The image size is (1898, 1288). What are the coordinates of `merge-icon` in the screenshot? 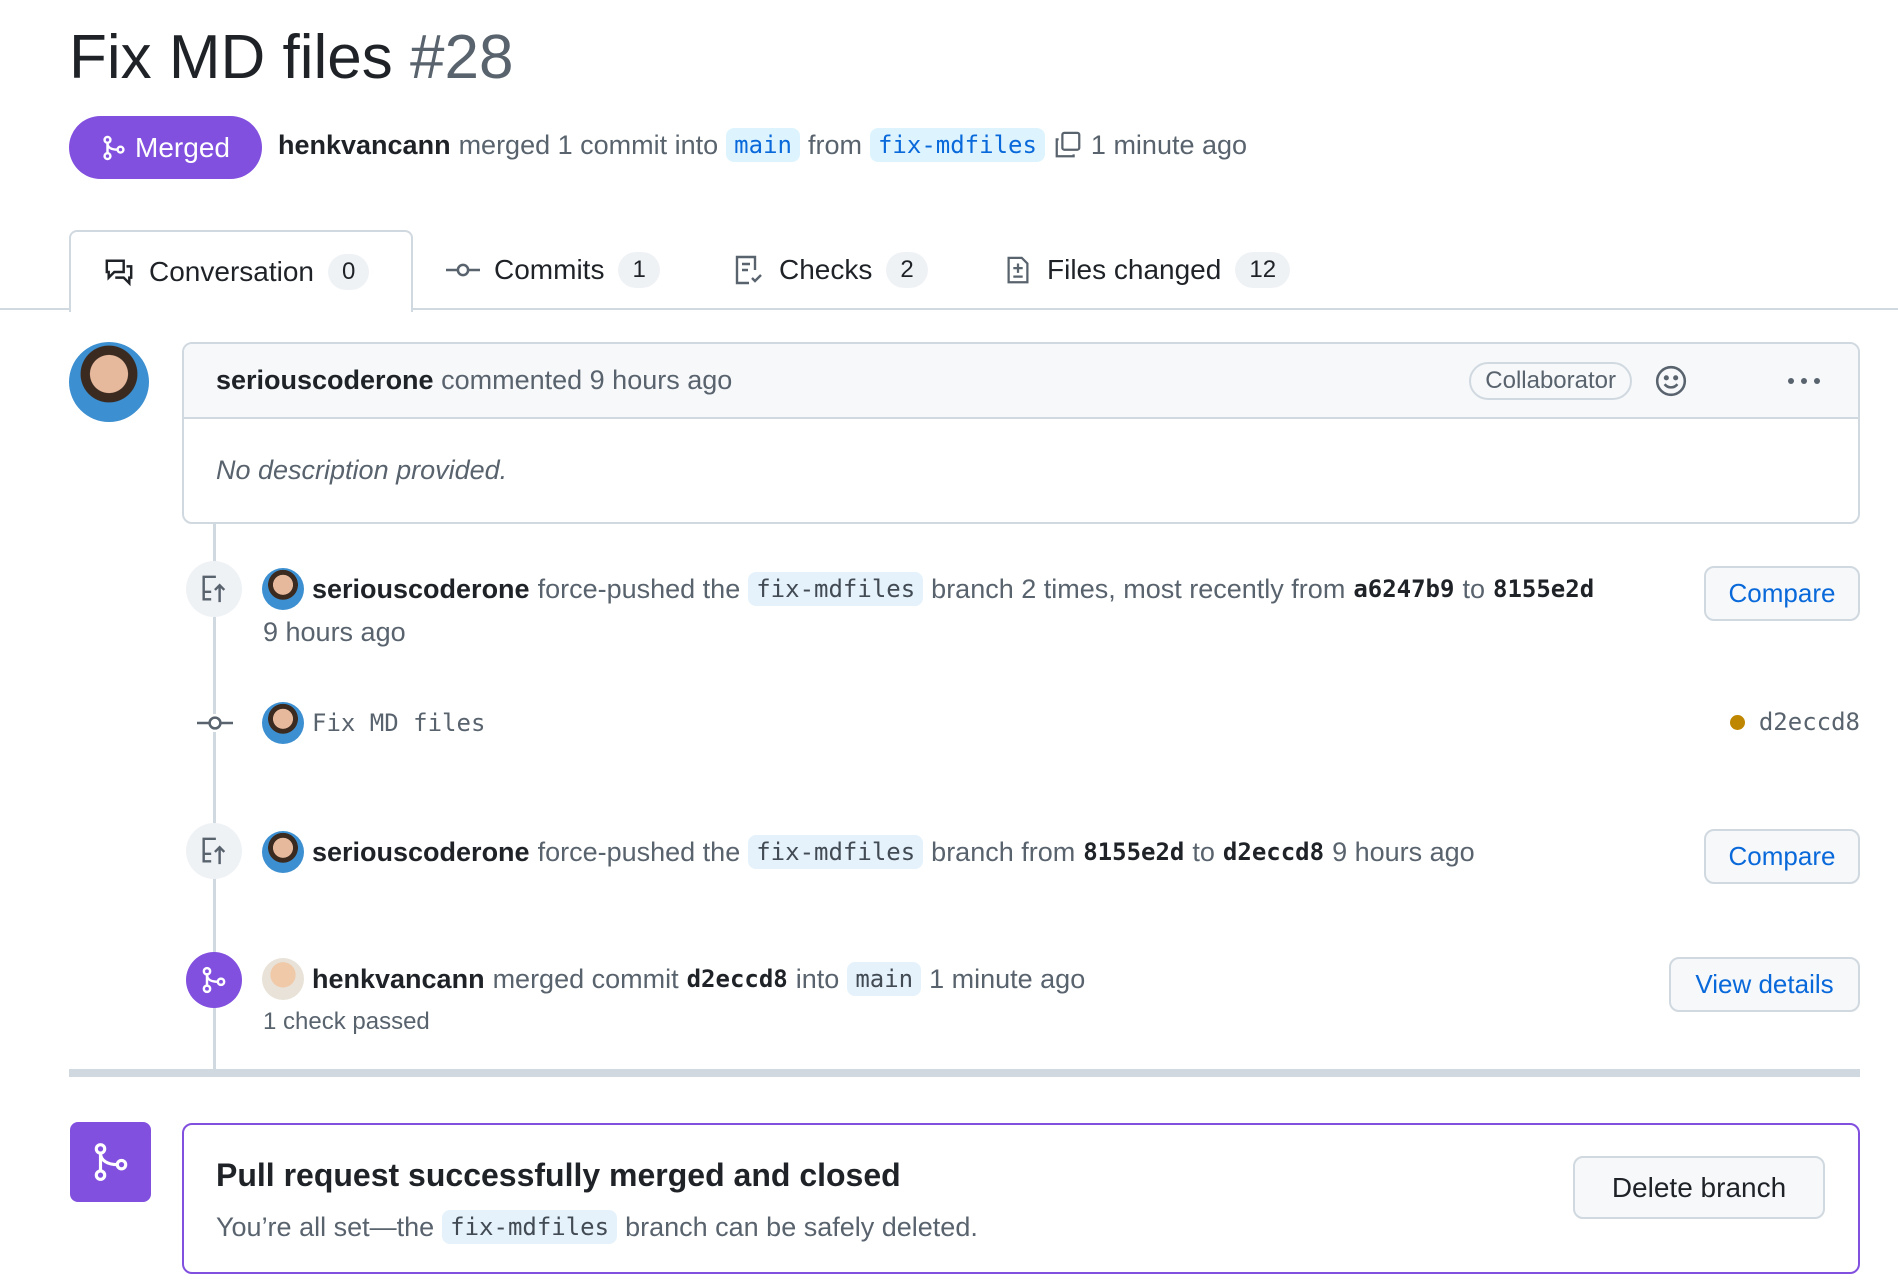 It's located at (114, 147).